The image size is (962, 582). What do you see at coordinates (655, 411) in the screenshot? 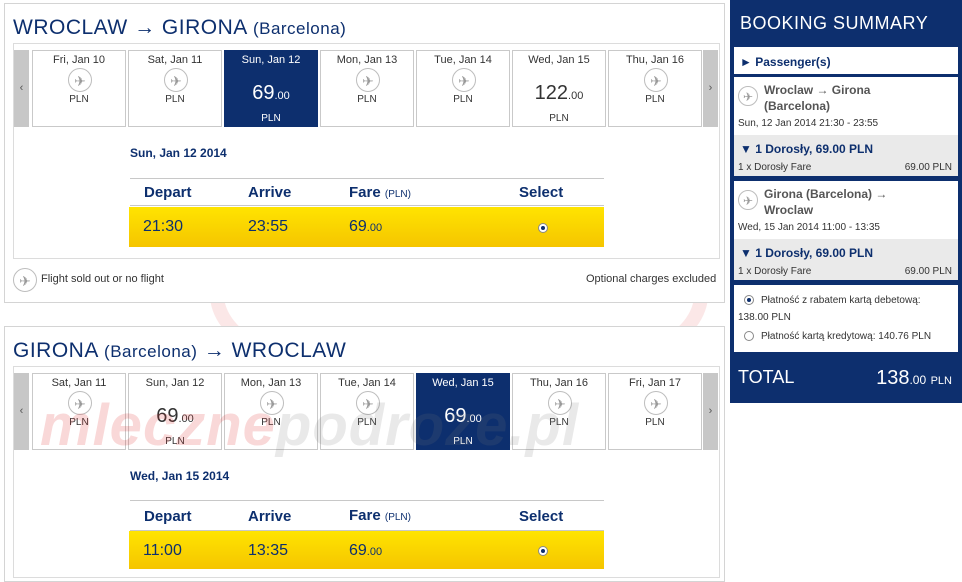
I see `inbound-date-cell: Fri, Jan 17 ✈ PLN` at bounding box center [655, 411].